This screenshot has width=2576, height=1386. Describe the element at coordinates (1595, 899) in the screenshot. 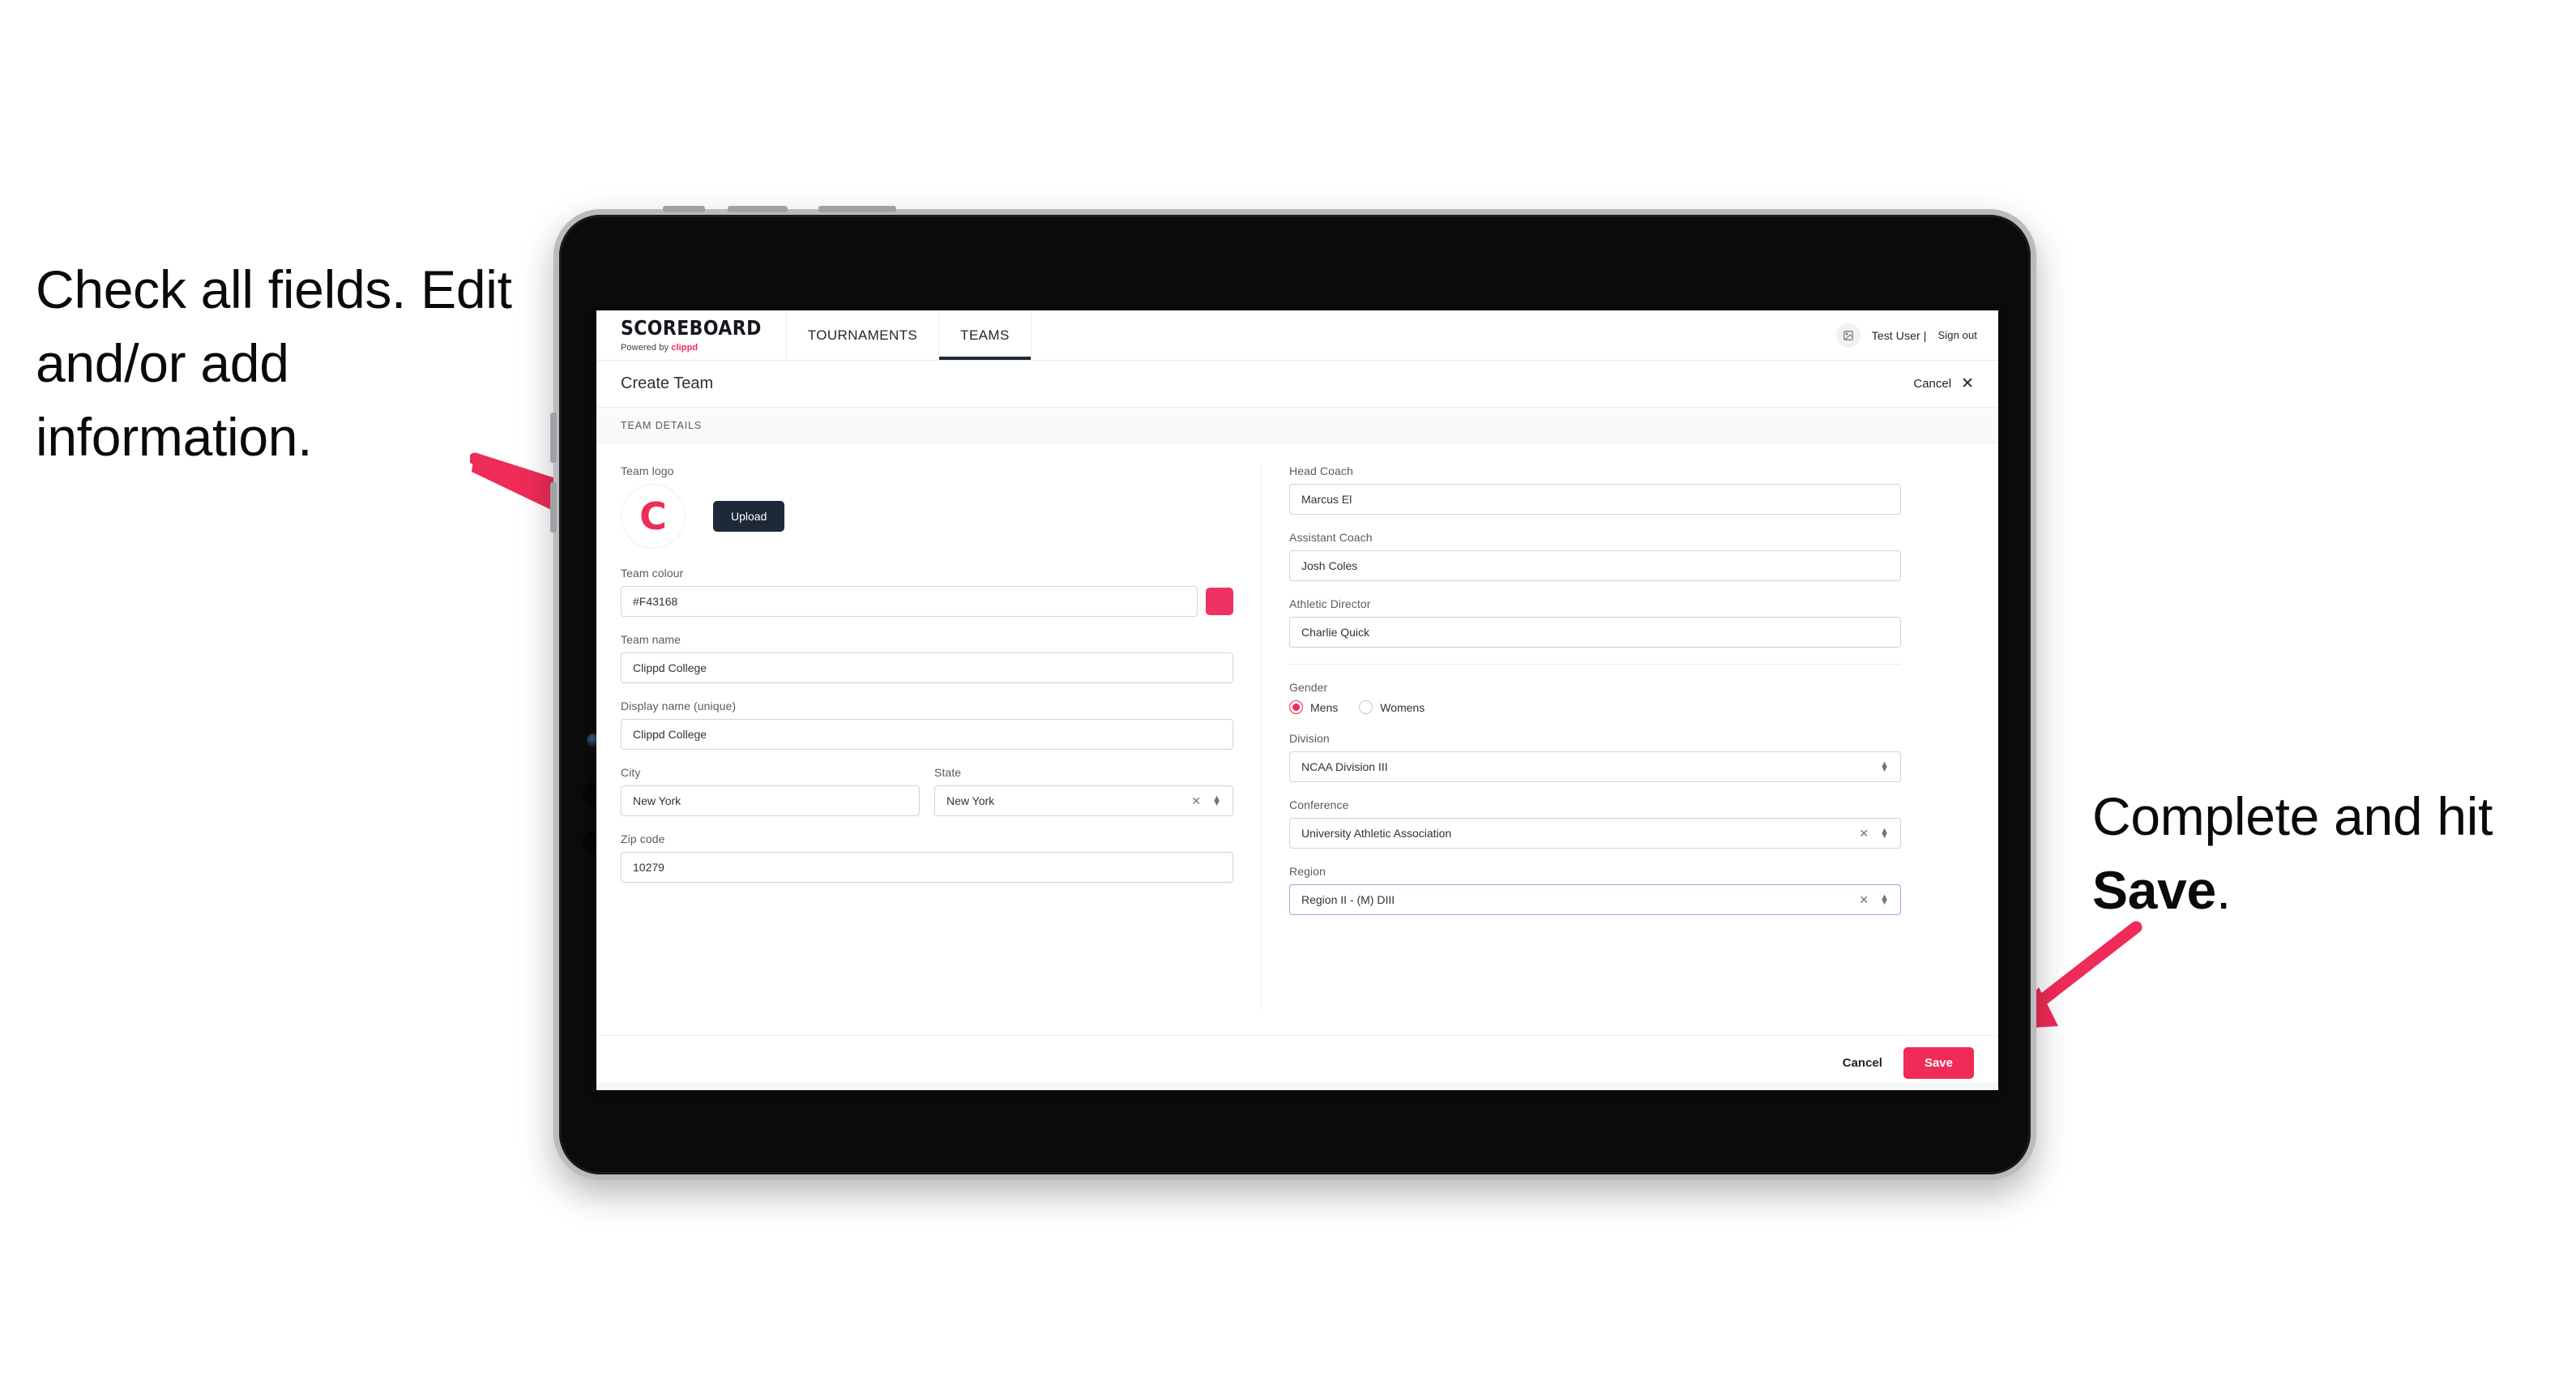

I see `region-select: Region II - (M) DIII ✕ ▲ ▼` at that location.